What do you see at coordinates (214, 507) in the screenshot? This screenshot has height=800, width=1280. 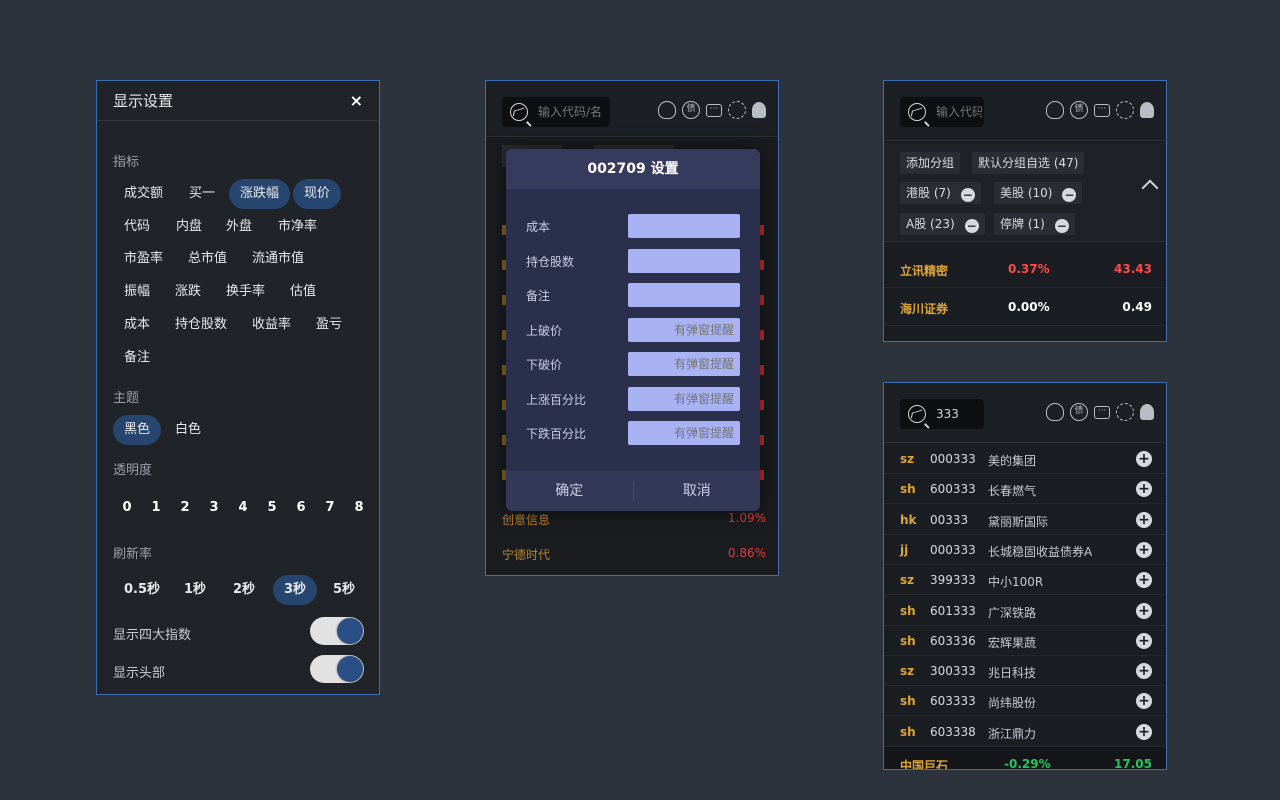 I see `opacity-option: 3` at bounding box center [214, 507].